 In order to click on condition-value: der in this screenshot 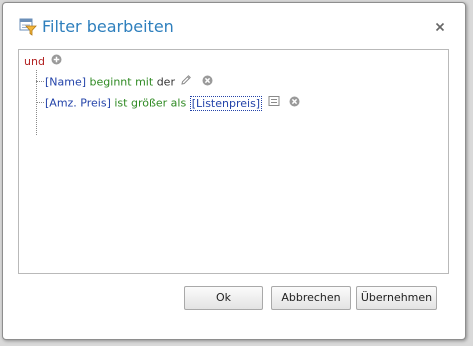, I will do `click(166, 82)`.